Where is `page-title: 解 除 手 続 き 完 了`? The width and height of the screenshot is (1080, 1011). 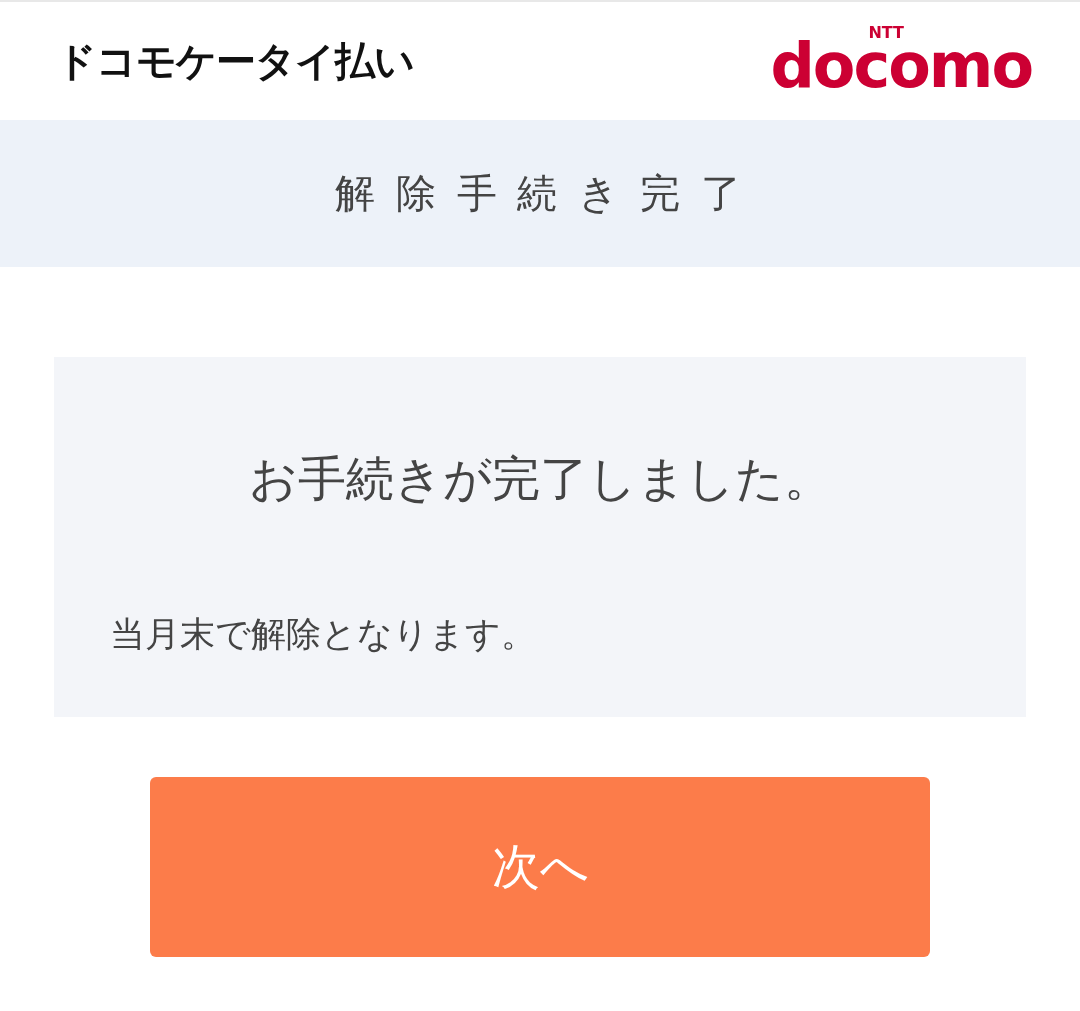
page-title: 解 除 手 続 き 完 了 is located at coordinates (540, 193).